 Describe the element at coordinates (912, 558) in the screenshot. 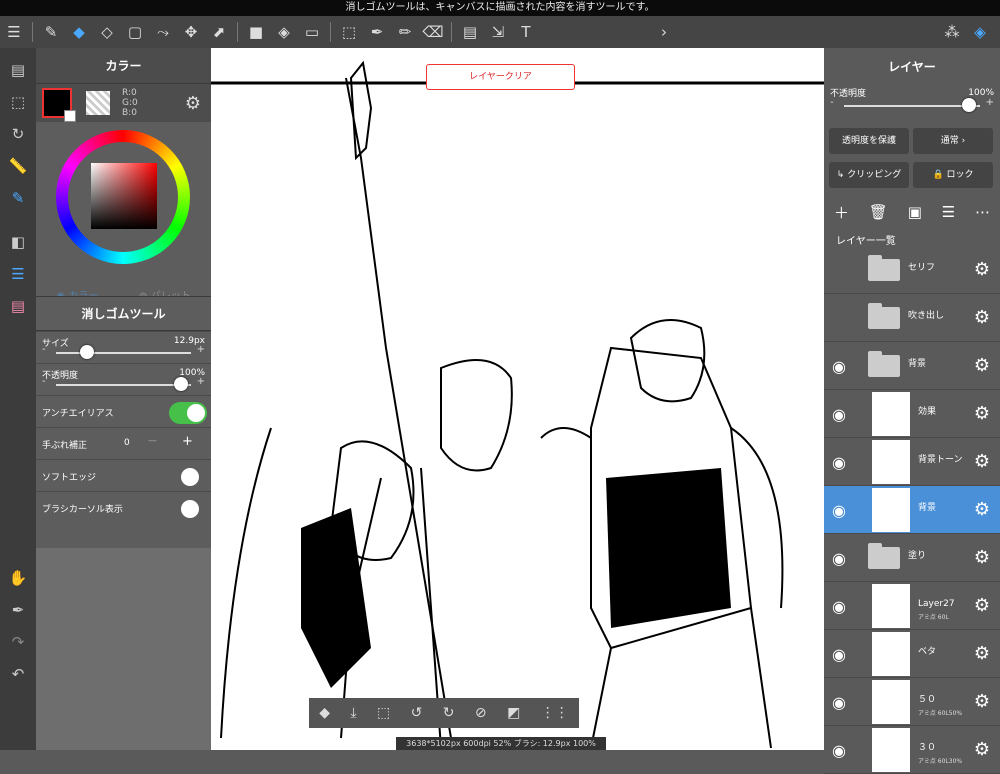

I see `layer-row: ◉ 塗り ⚙` at that location.